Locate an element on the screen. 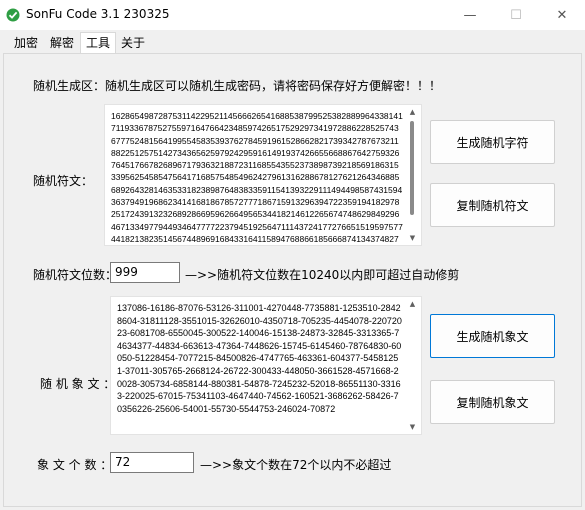  tab-bar: 加密 解密 工具 关于 is located at coordinates (292, 42).